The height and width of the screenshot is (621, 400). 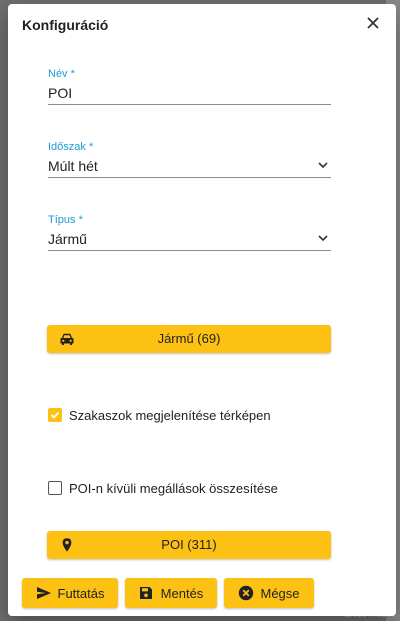 What do you see at coordinates (61, 74) in the screenshot?
I see `name-field-label: Név *` at bounding box center [61, 74].